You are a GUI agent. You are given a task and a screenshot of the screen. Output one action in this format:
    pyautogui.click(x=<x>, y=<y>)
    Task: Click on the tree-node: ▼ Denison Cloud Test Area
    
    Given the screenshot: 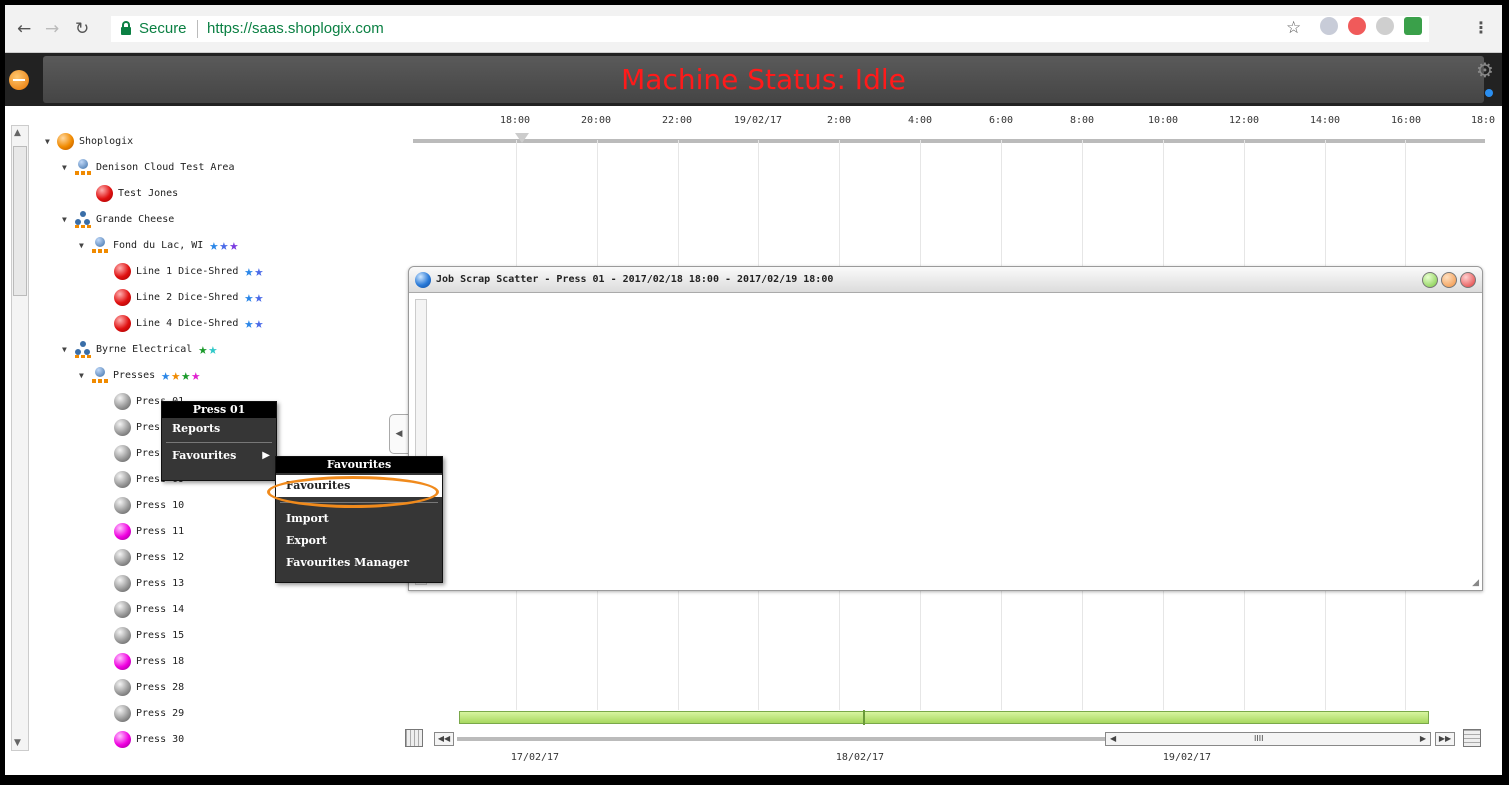 What is the action you would take?
    pyautogui.click(x=148, y=167)
    